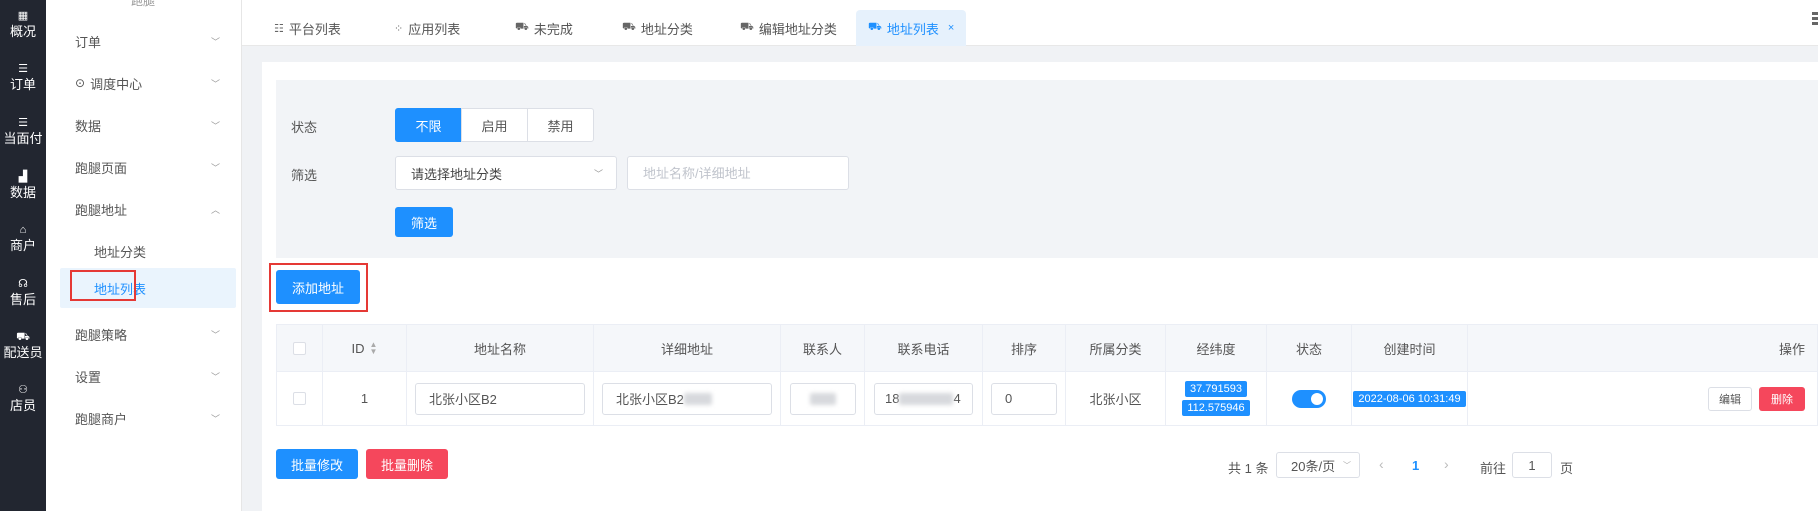 This screenshot has height=511, width=1818. I want to click on sort-input: 0, so click(1024, 398).